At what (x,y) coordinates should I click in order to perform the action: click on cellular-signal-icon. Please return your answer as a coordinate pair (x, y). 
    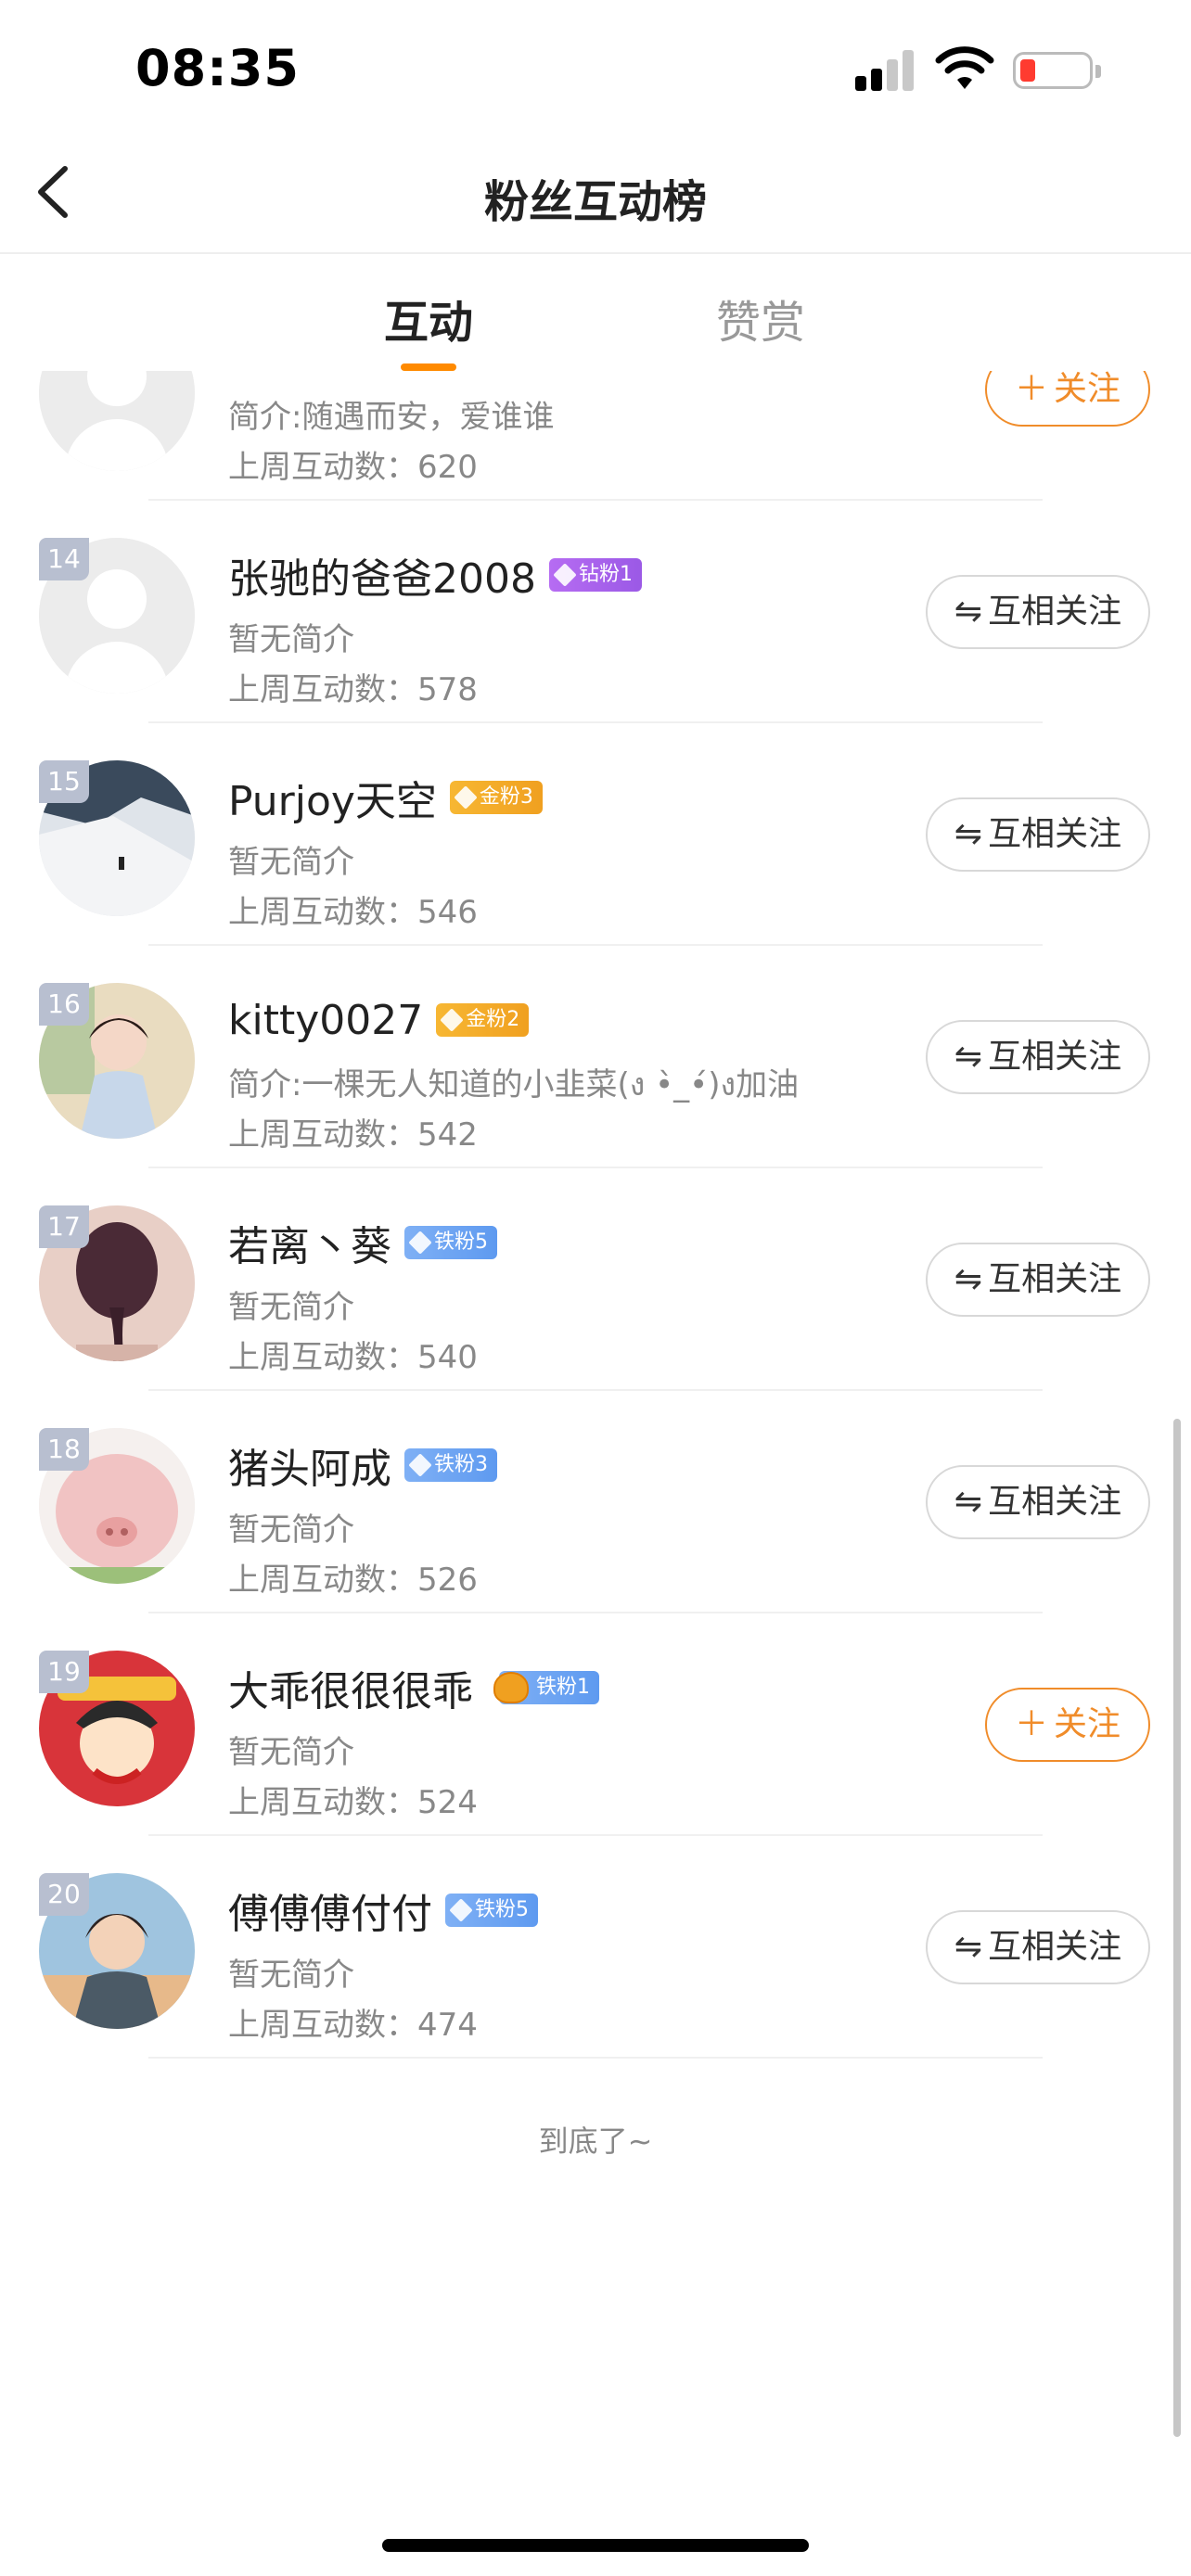
    Looking at the image, I should click on (885, 71).